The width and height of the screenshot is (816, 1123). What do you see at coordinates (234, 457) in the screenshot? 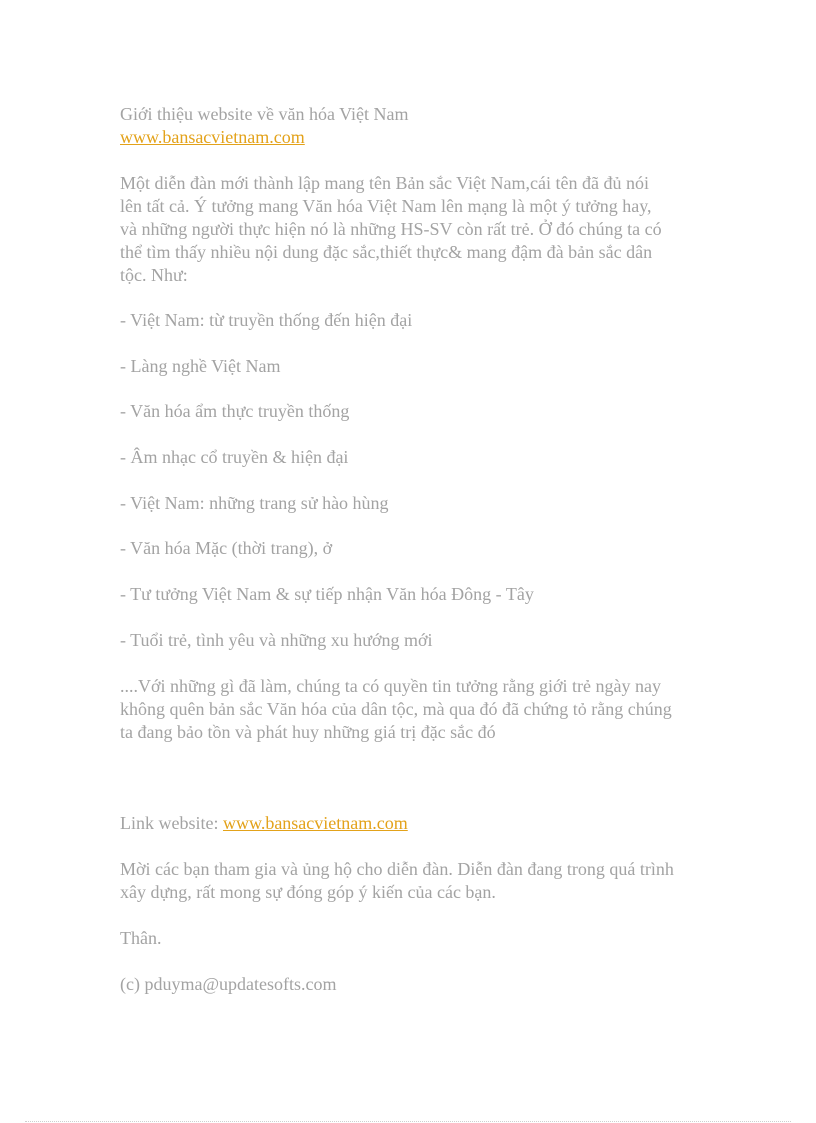
I see `list-item: - Âm nhạc cổ truyền & hiện đại` at bounding box center [234, 457].